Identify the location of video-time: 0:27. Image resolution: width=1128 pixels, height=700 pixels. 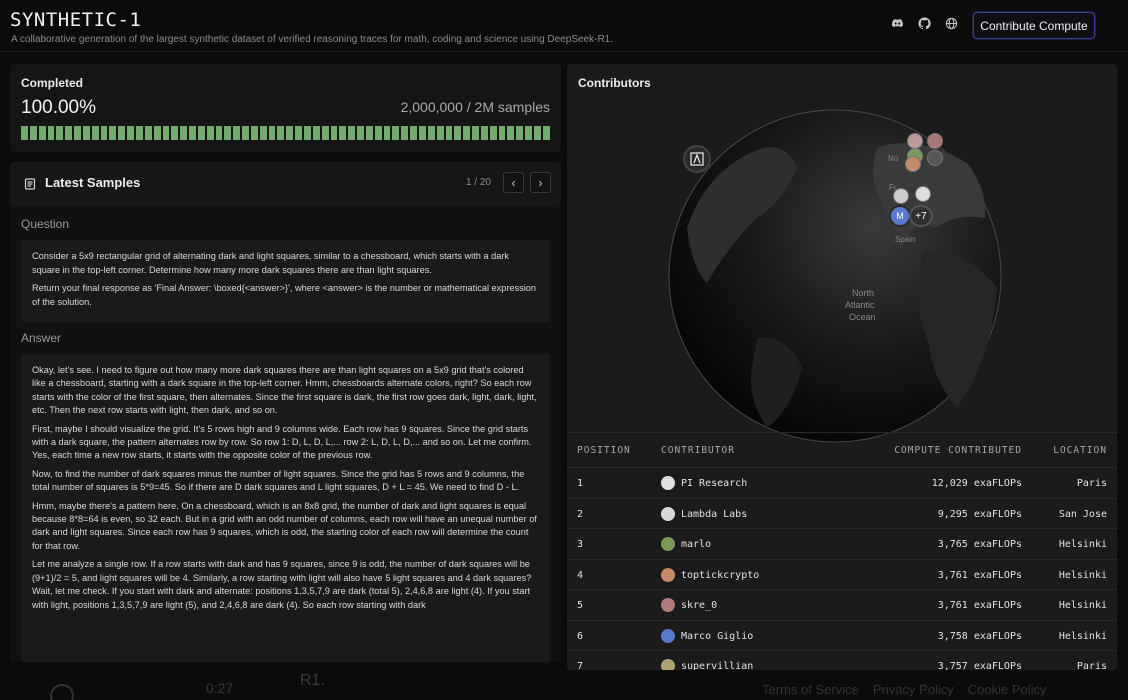
(220, 688).